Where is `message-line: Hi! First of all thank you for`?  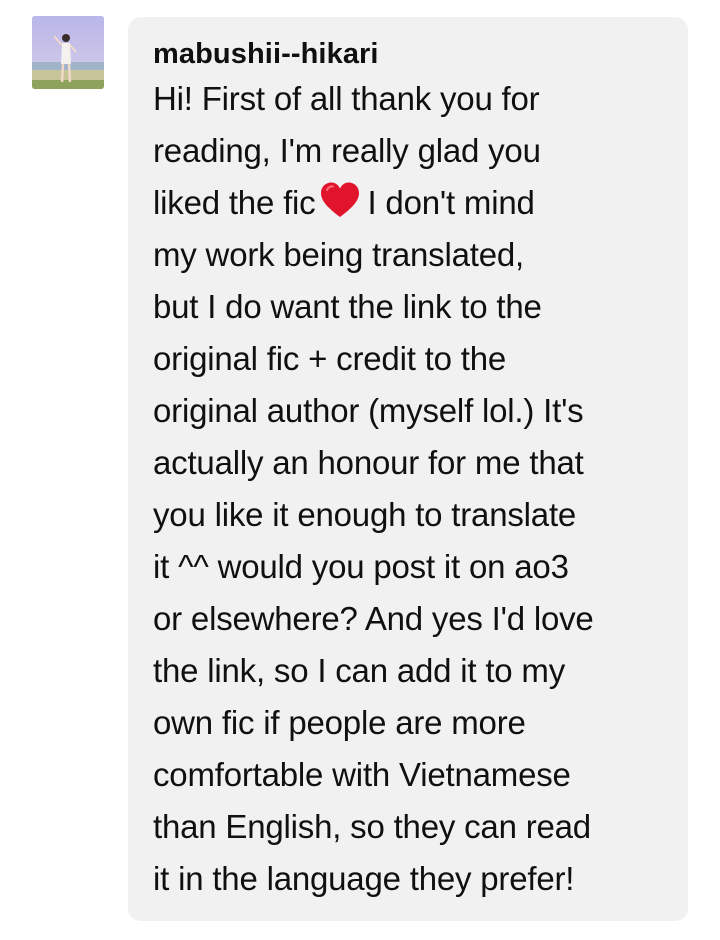 message-line: Hi! First of all thank you for is located at coordinates (346, 98).